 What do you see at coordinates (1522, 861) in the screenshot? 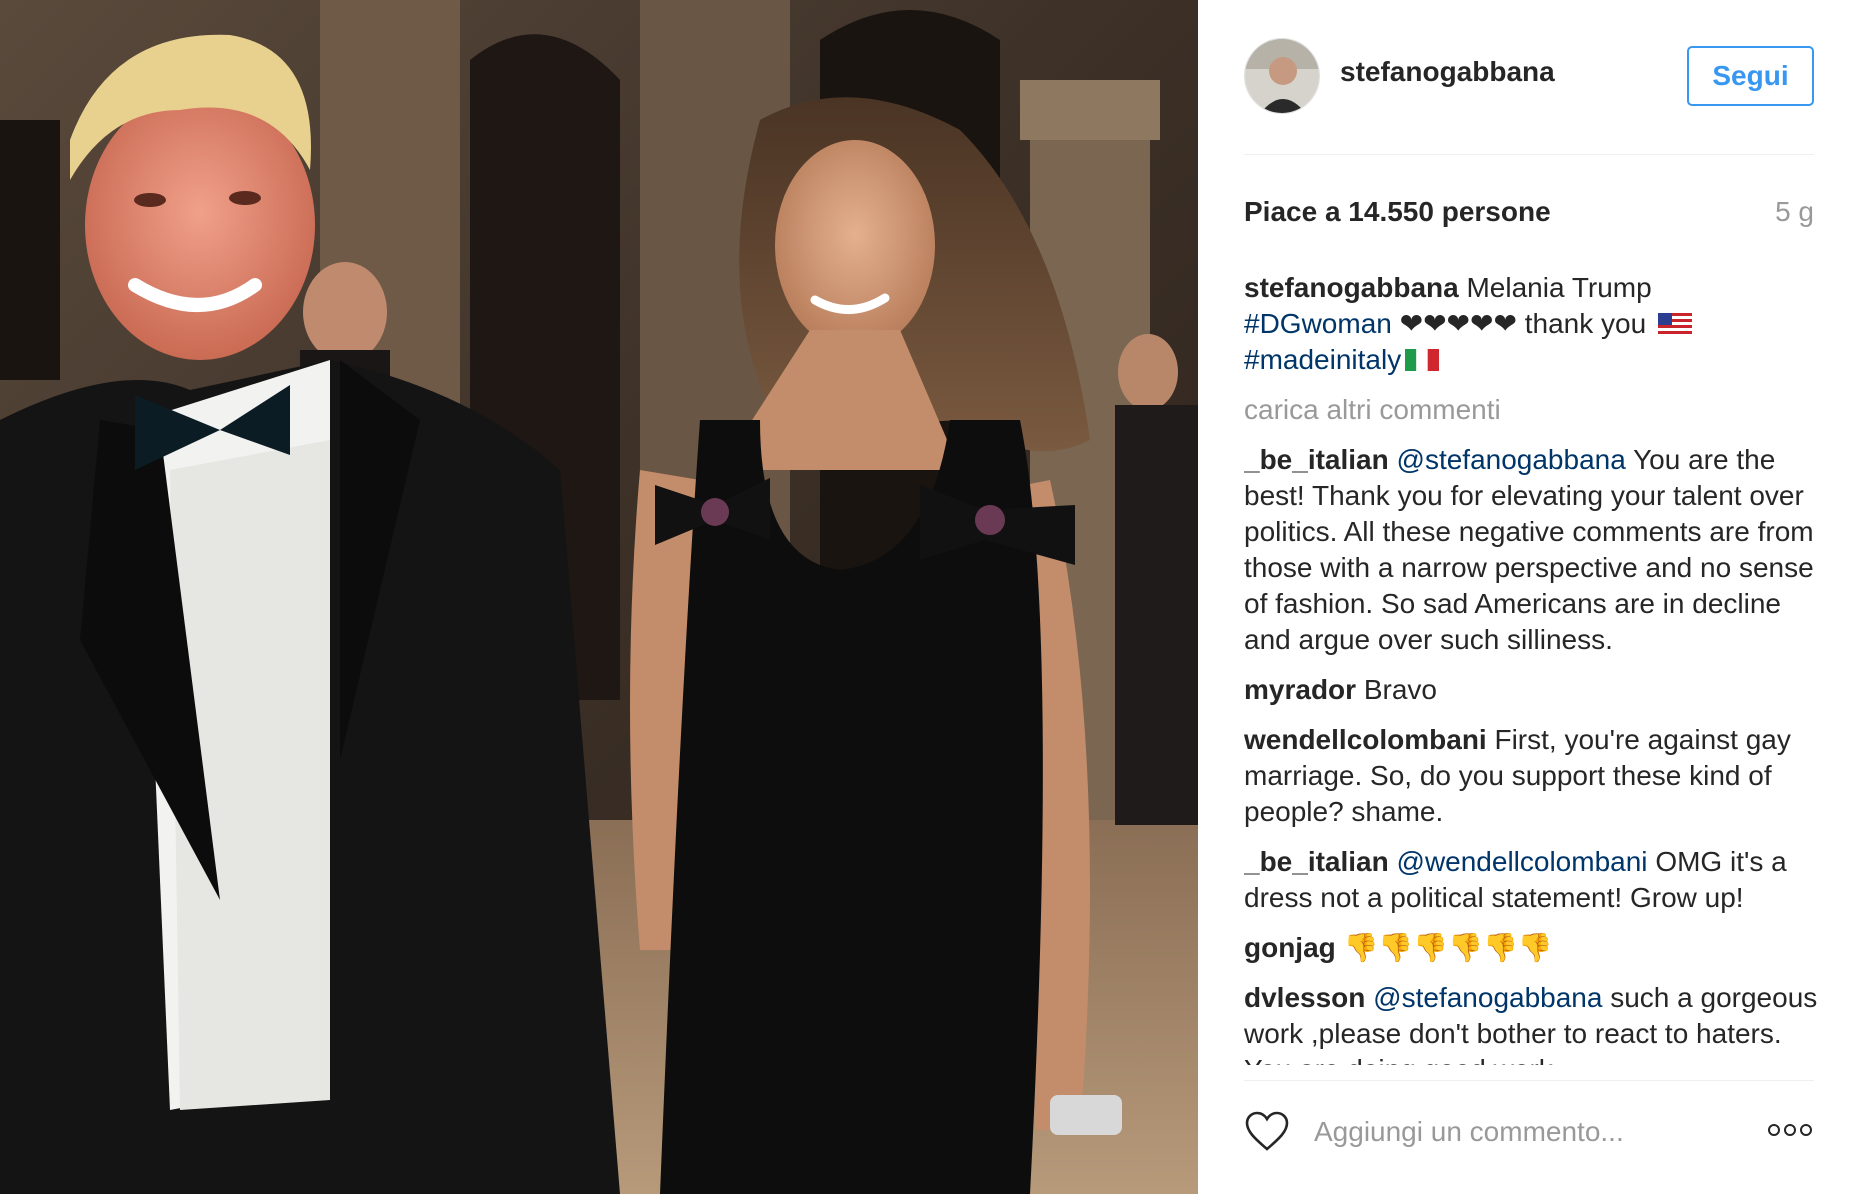
I see `comment-mention: @wendellcolombani` at bounding box center [1522, 861].